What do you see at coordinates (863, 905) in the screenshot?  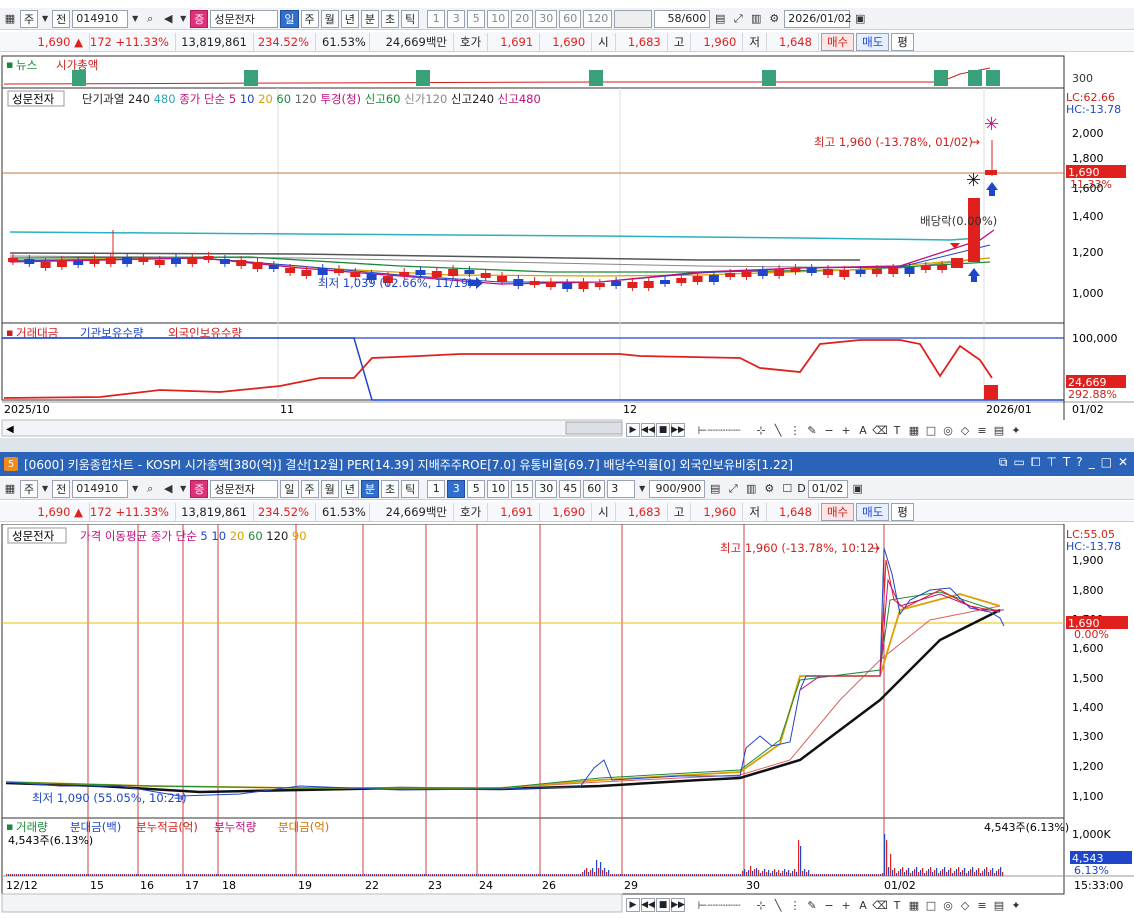 I see `text-tool-icon: A` at bounding box center [863, 905].